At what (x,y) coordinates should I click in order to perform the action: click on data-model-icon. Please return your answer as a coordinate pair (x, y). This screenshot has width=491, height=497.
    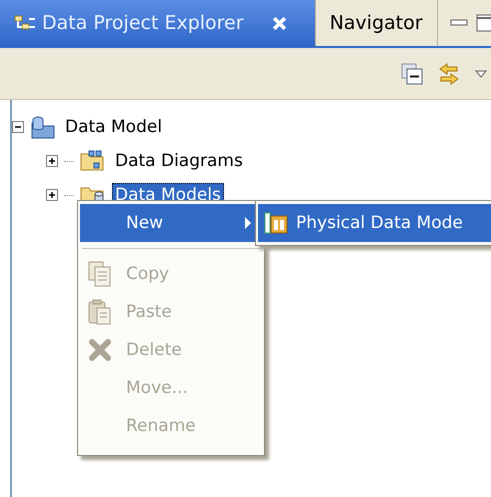
    Looking at the image, I should click on (276, 223).